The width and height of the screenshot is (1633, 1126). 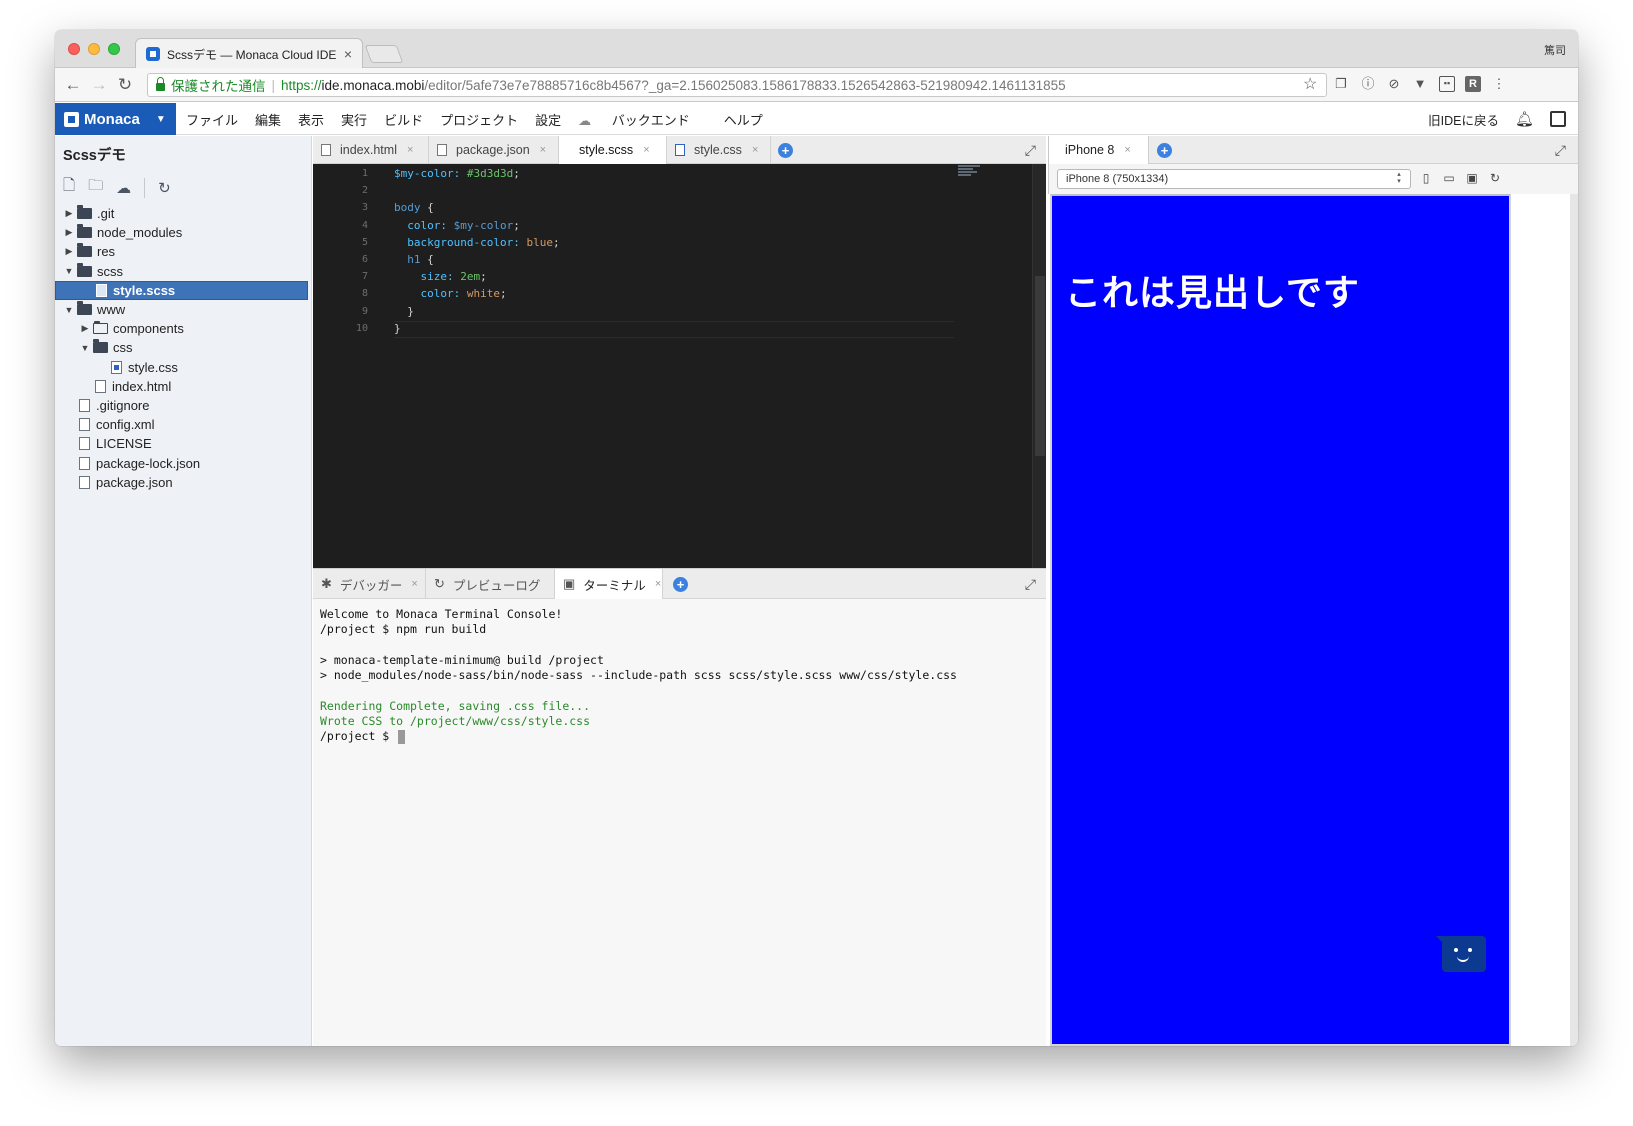 I want to click on tree-item: ▼ scss, so click(x=181, y=271).